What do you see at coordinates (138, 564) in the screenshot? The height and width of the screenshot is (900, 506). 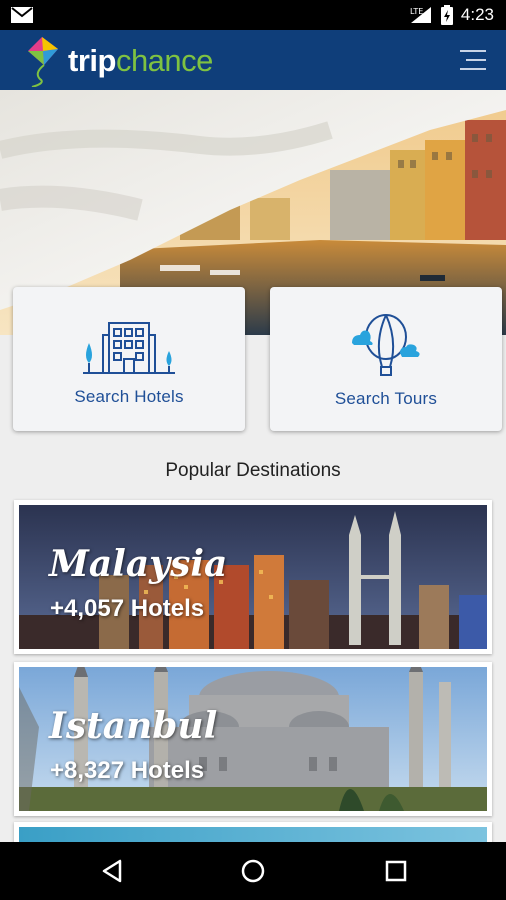 I see `destination-name: Malaysia` at bounding box center [138, 564].